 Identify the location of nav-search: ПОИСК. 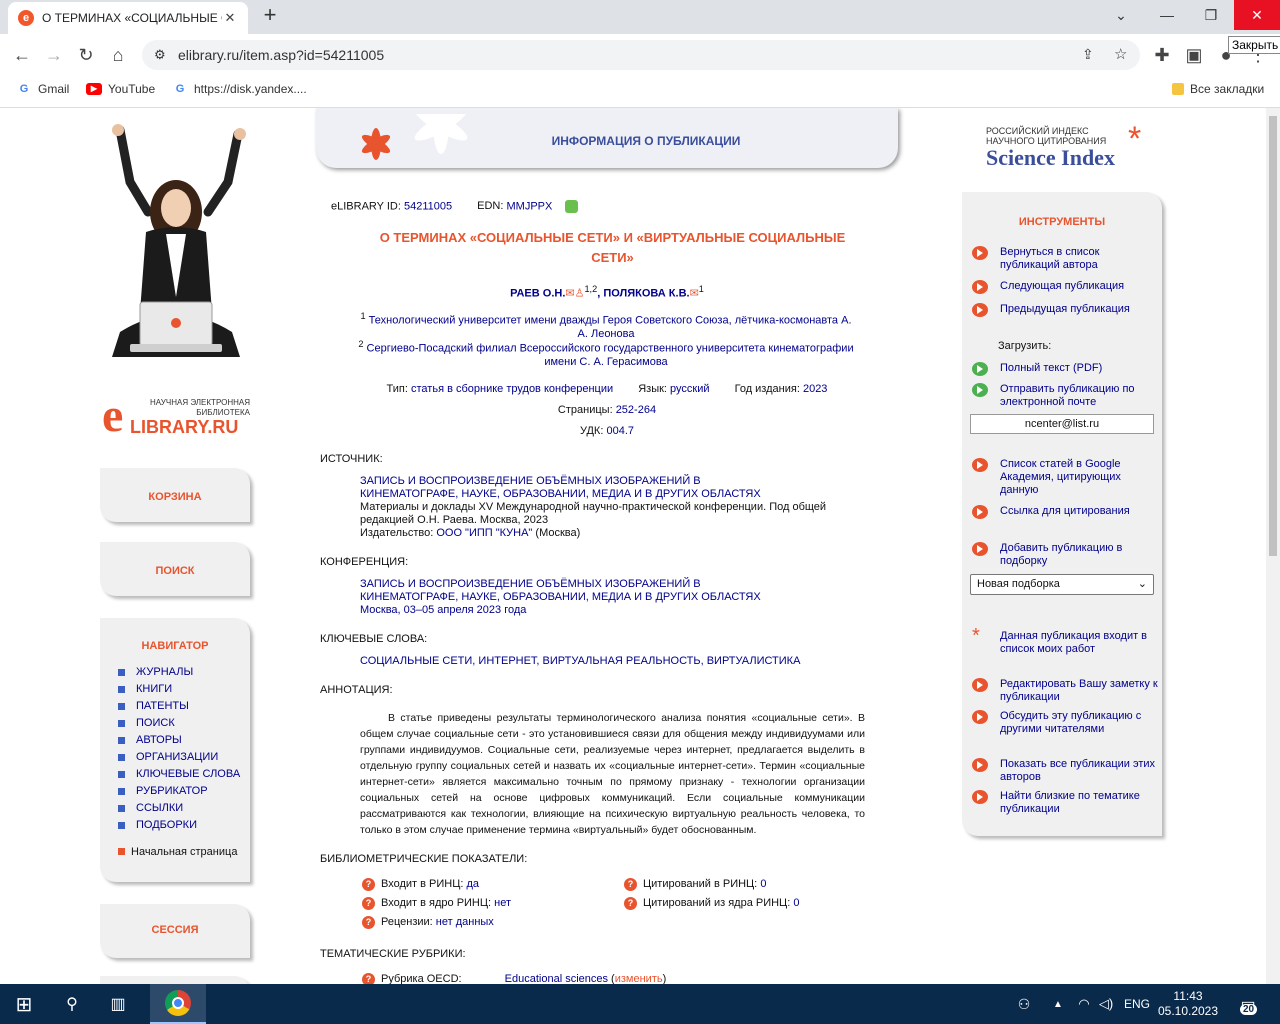
(146, 723).